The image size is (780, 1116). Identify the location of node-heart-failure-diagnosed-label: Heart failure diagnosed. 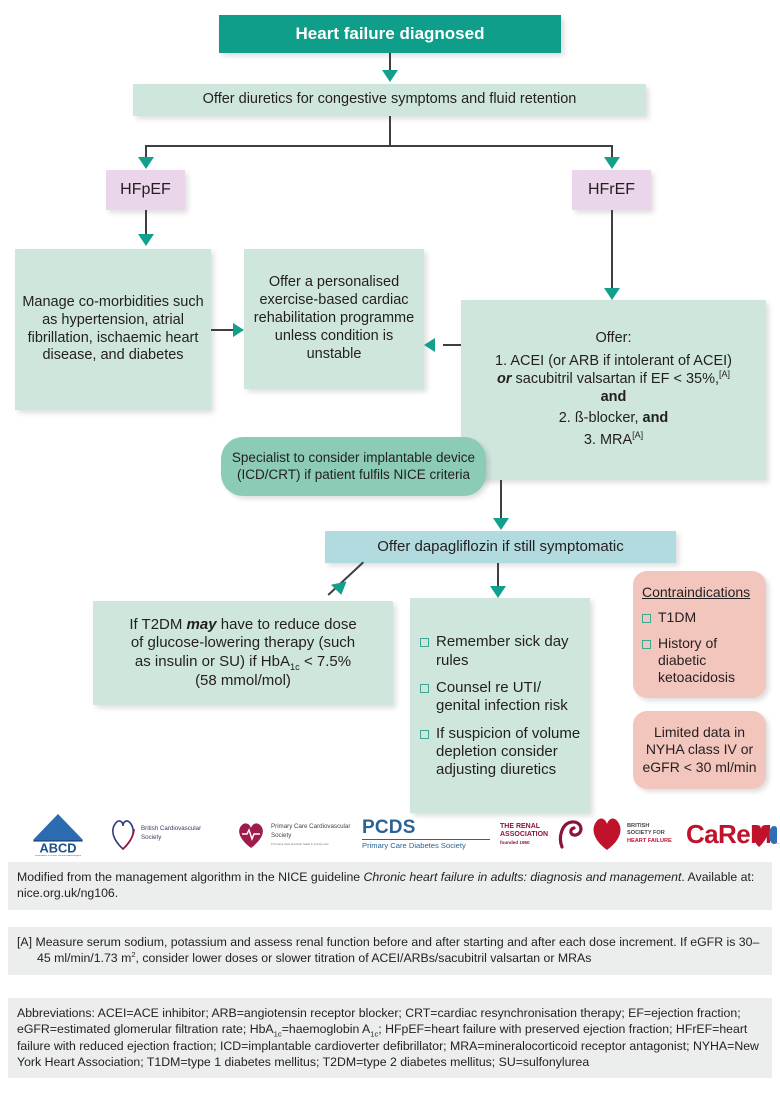
(390, 34).